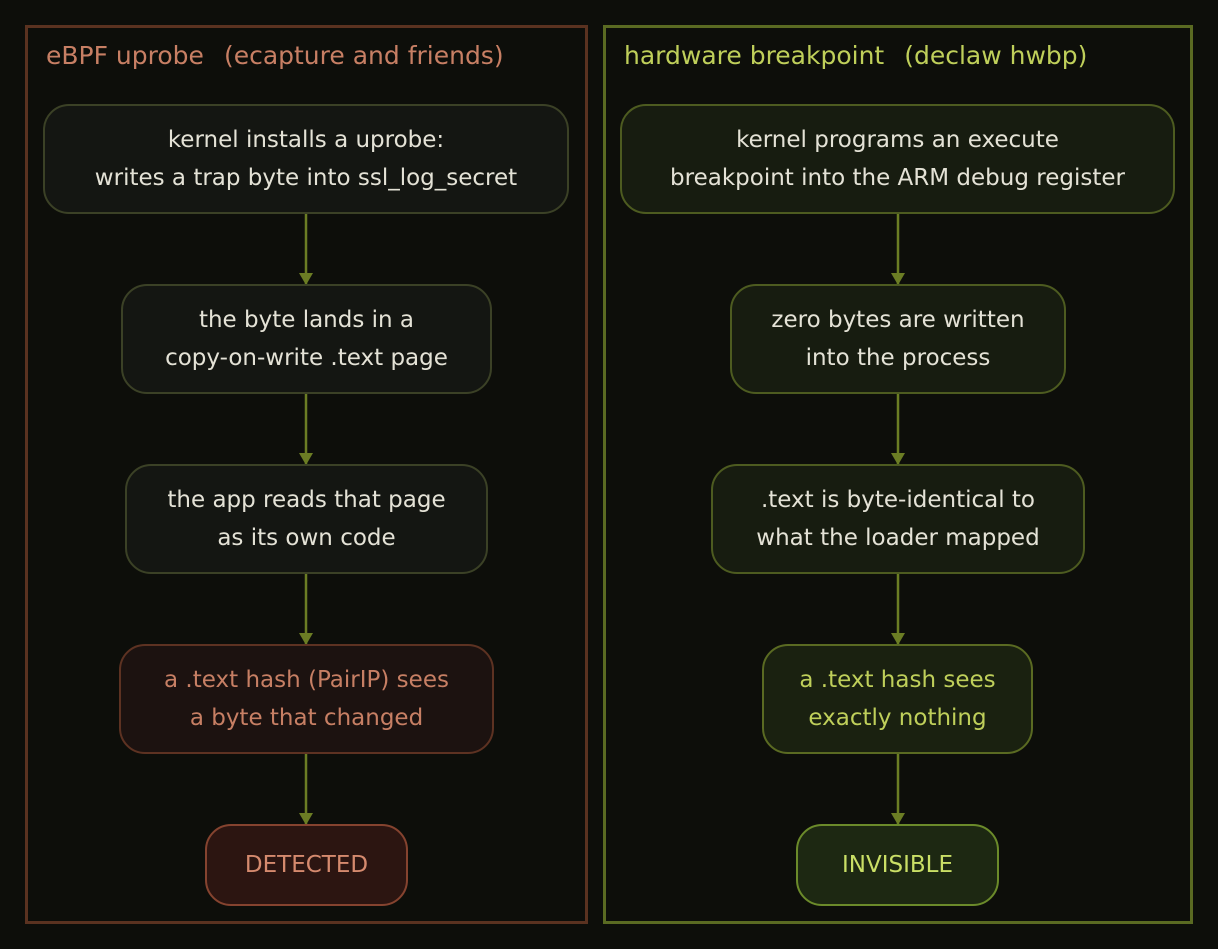 The image size is (1218, 949). Describe the element at coordinates (306, 358) in the screenshot. I see `node-line: copy-on-write .text page` at that location.